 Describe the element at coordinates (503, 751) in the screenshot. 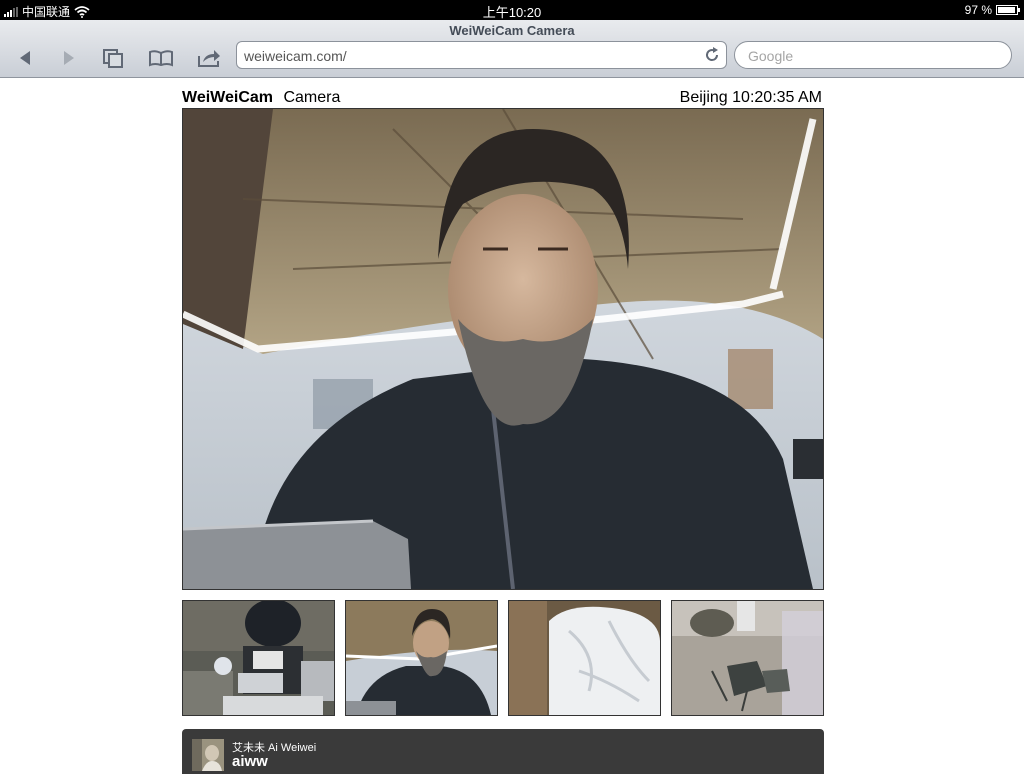

I see `profile-bar: 艾未未 Ai Weiwei aiww` at that location.